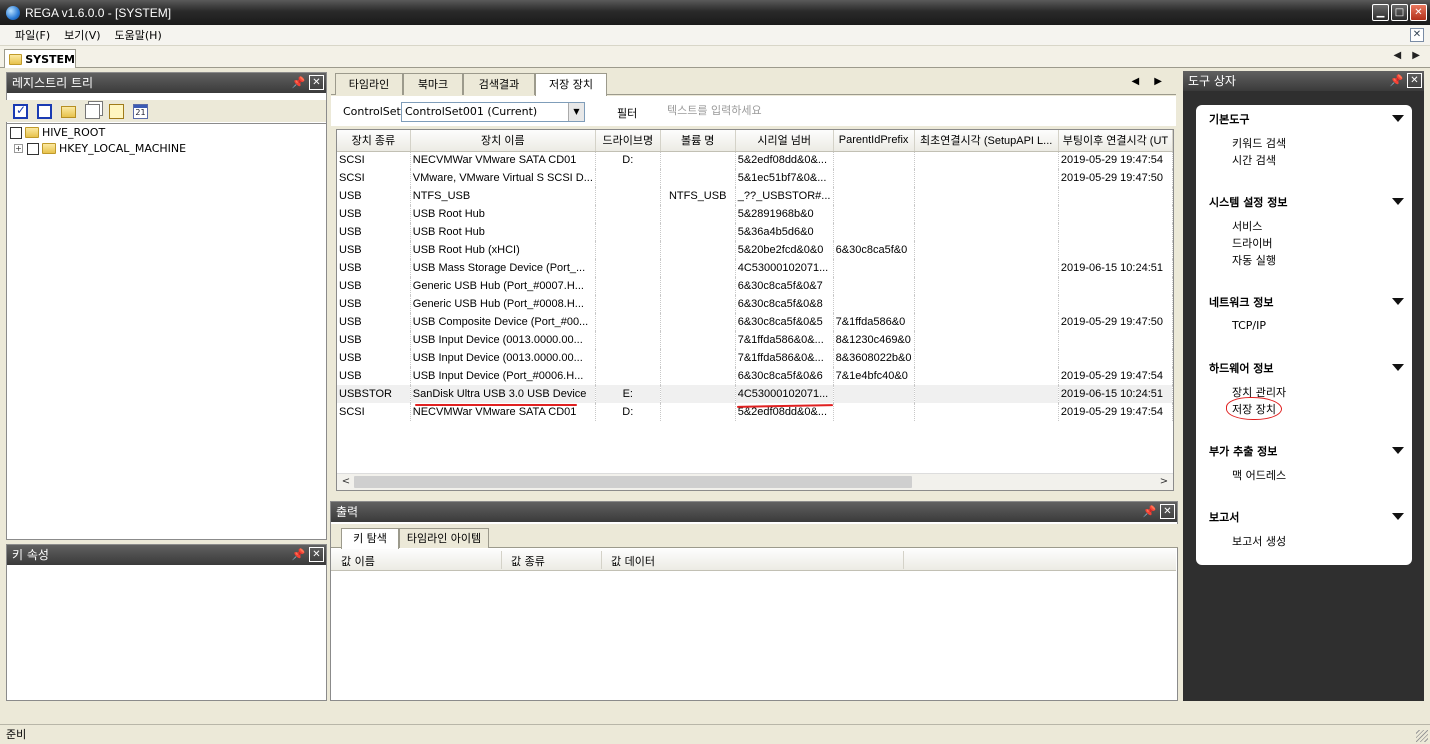 This screenshot has width=1430, height=744. Describe the element at coordinates (1399, 12) in the screenshot. I see `maximize-button: □` at that location.